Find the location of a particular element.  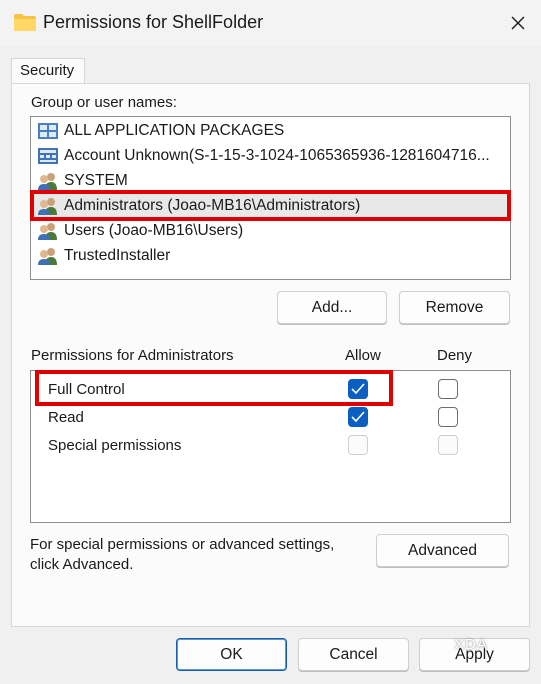

list-item-system: SYSTEM is located at coordinates (270, 181).